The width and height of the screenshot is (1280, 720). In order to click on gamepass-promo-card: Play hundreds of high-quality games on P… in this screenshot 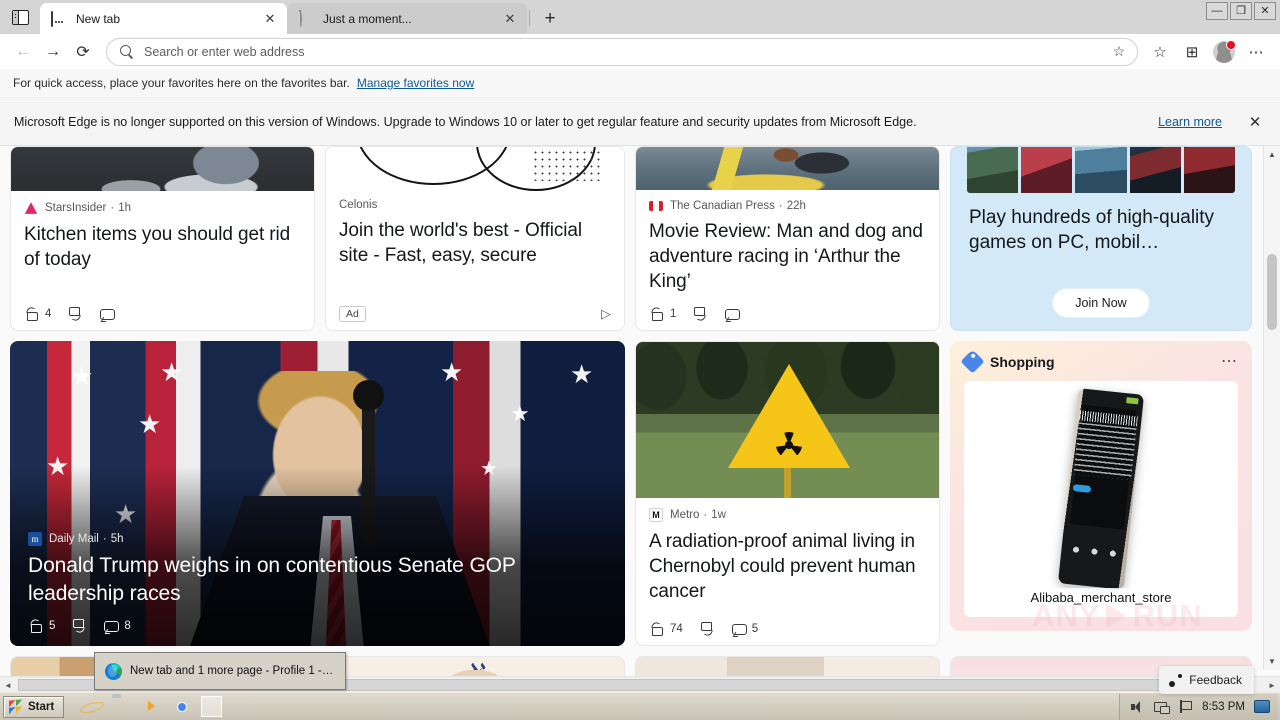, I will do `click(1101, 238)`.